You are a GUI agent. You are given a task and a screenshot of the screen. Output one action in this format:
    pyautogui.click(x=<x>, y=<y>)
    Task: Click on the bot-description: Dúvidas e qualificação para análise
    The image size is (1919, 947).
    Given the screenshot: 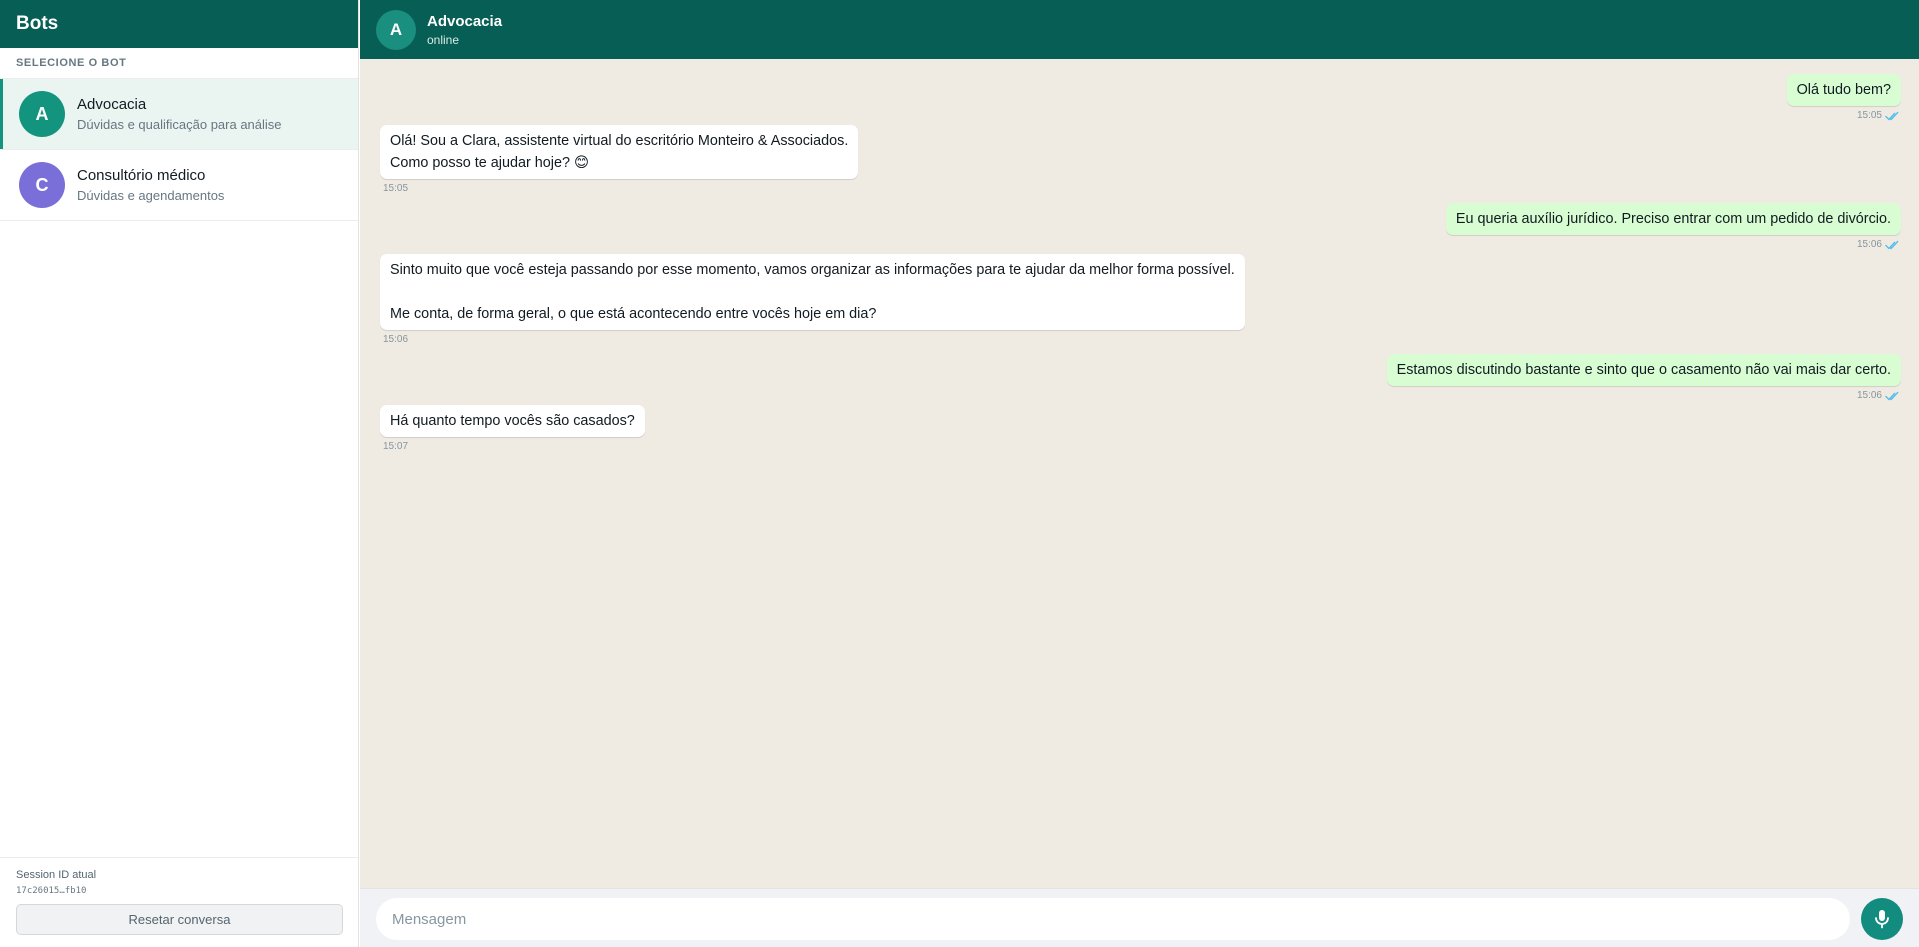 What is the action you would take?
    pyautogui.click(x=179, y=124)
    